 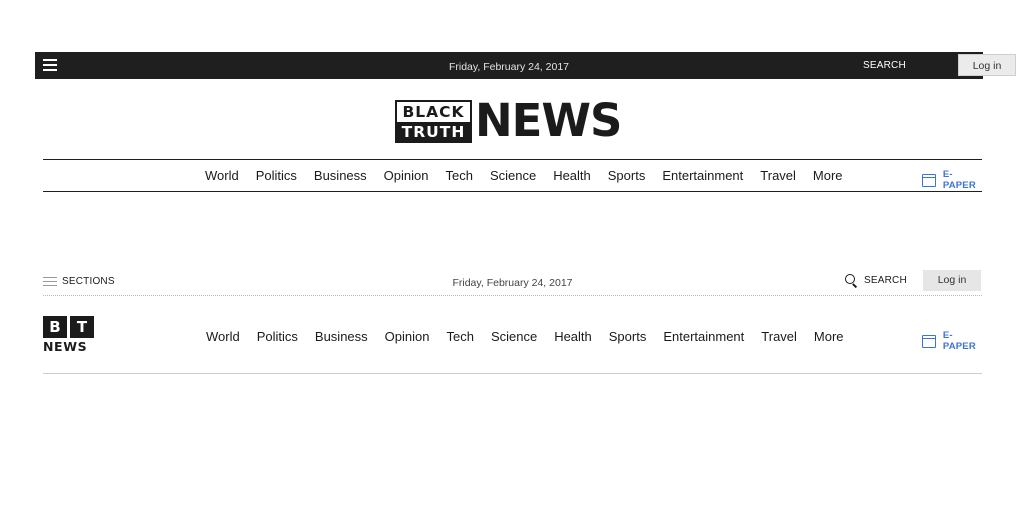 What do you see at coordinates (884, 65) in the screenshot?
I see `search-link: SEARCH` at bounding box center [884, 65].